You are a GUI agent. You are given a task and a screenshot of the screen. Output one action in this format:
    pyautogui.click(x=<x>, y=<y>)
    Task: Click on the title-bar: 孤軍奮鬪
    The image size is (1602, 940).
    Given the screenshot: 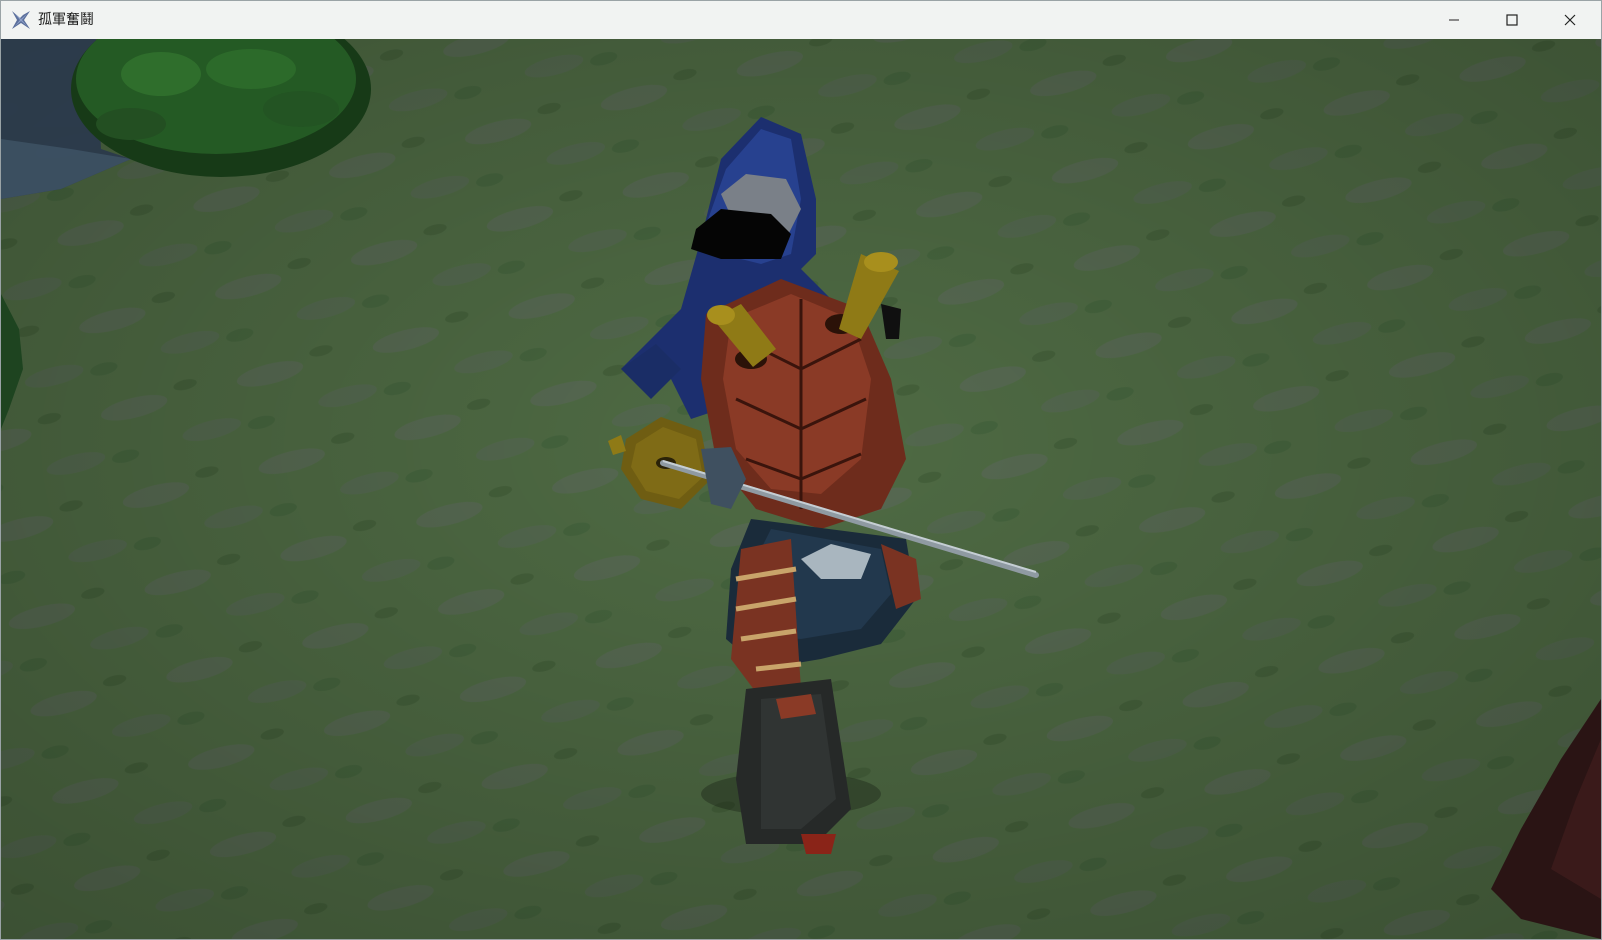 What is the action you would take?
    pyautogui.click(x=801, y=20)
    